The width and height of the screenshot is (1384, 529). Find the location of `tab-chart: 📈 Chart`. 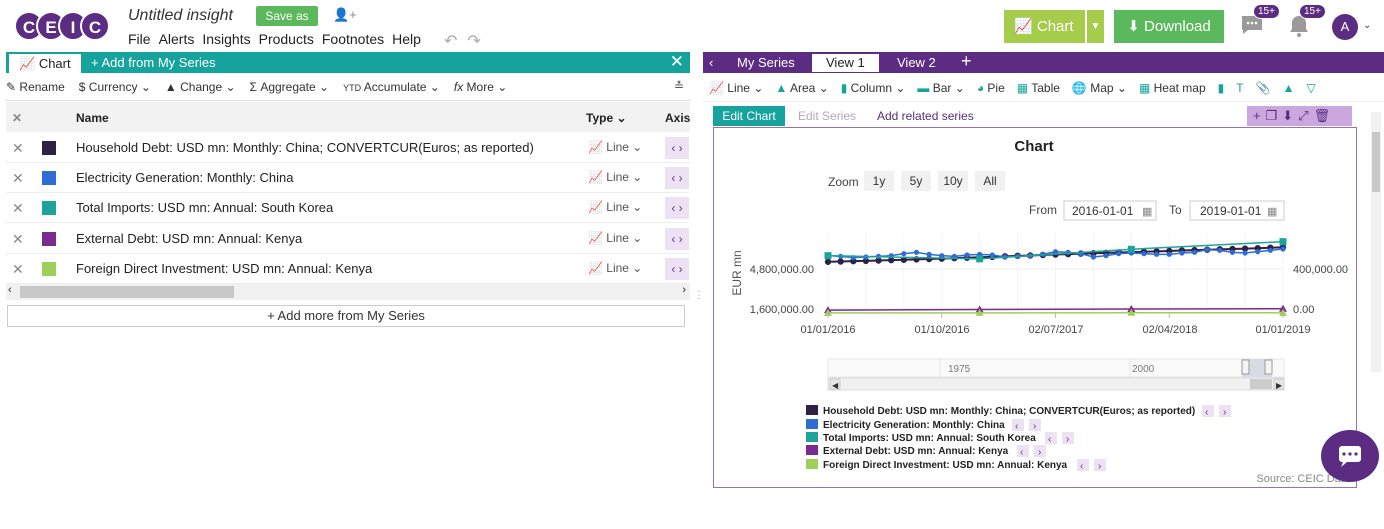

tab-chart: 📈 Chart is located at coordinates (45, 63).